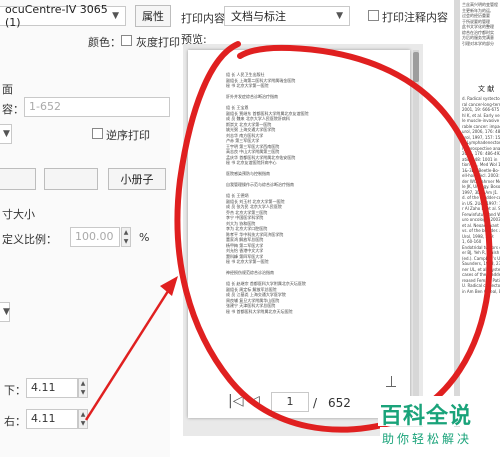  What do you see at coordinates (427, 439) in the screenshot?
I see `watermark-subtitle: 助你轻松解决` at bounding box center [427, 439].